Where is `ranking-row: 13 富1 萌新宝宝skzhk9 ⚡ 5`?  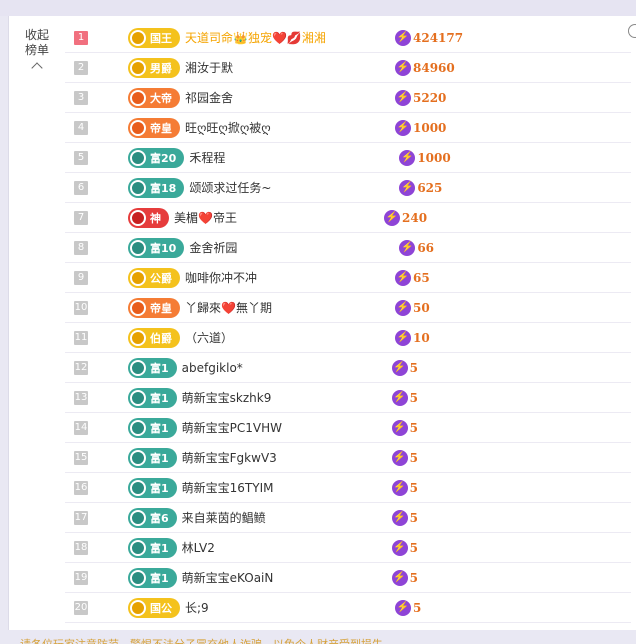 ranking-row: 13 富1 萌新宝宝skzhk9 ⚡ 5 is located at coordinates (348, 398).